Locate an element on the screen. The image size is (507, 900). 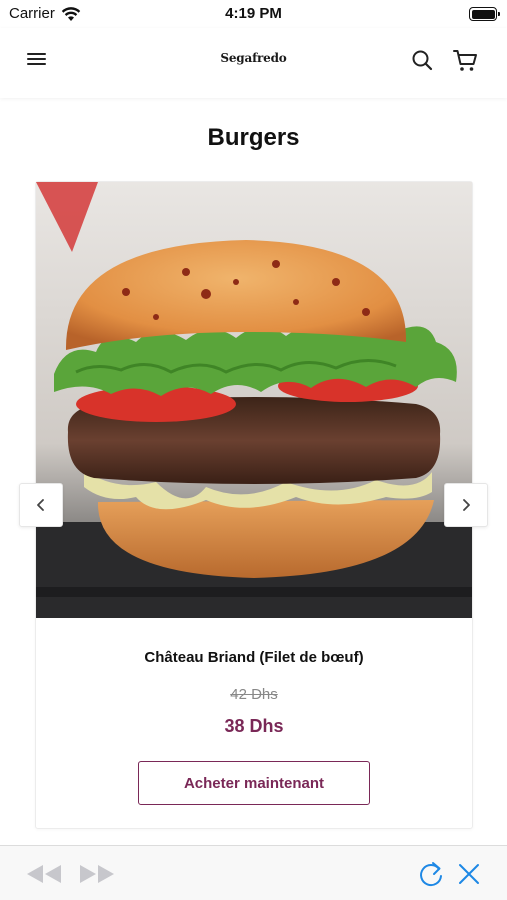
carousel-next-button is located at coordinates (466, 505).